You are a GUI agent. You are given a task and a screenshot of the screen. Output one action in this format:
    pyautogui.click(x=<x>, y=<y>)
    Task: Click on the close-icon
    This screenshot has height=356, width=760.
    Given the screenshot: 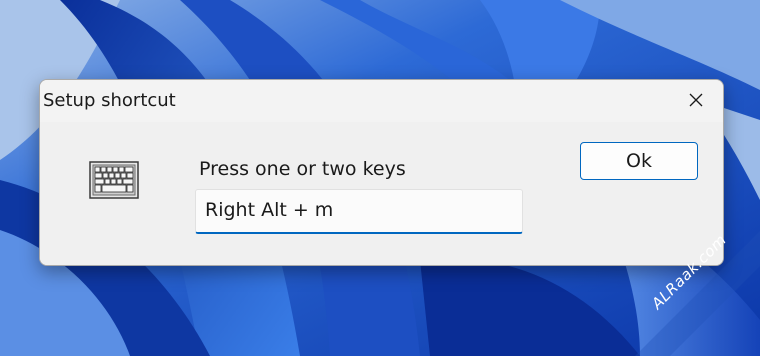 What is the action you would take?
    pyautogui.click(x=696, y=100)
    